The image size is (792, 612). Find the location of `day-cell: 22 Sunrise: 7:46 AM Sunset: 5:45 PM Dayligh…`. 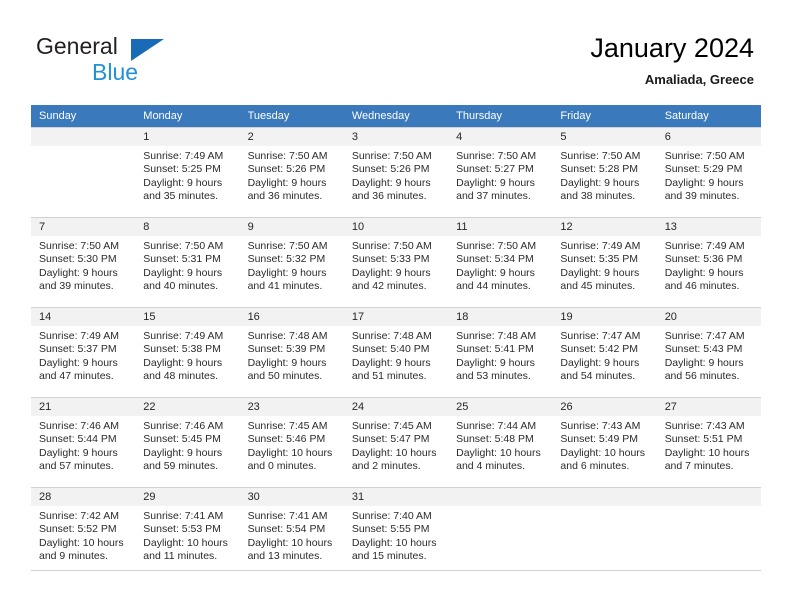

day-cell: 22 Sunrise: 7:46 AM Sunset: 5:45 PM Dayligh… is located at coordinates (187, 442).